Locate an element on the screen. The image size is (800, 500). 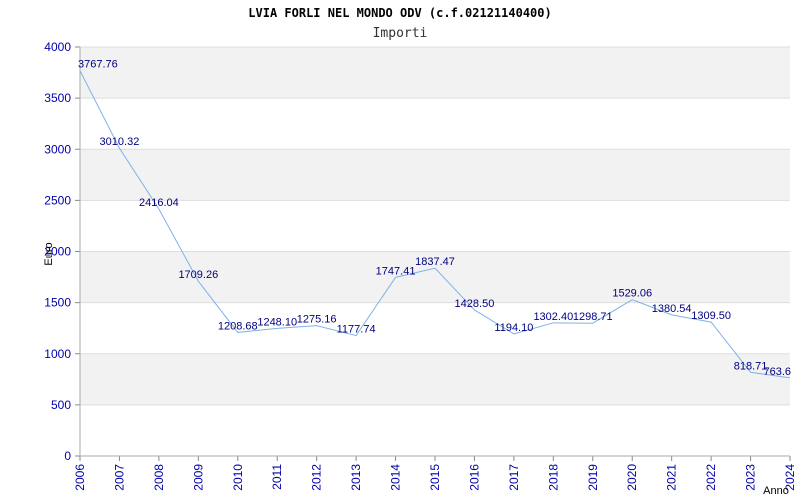
data-label: 1309.50 is located at coordinates (711, 316).